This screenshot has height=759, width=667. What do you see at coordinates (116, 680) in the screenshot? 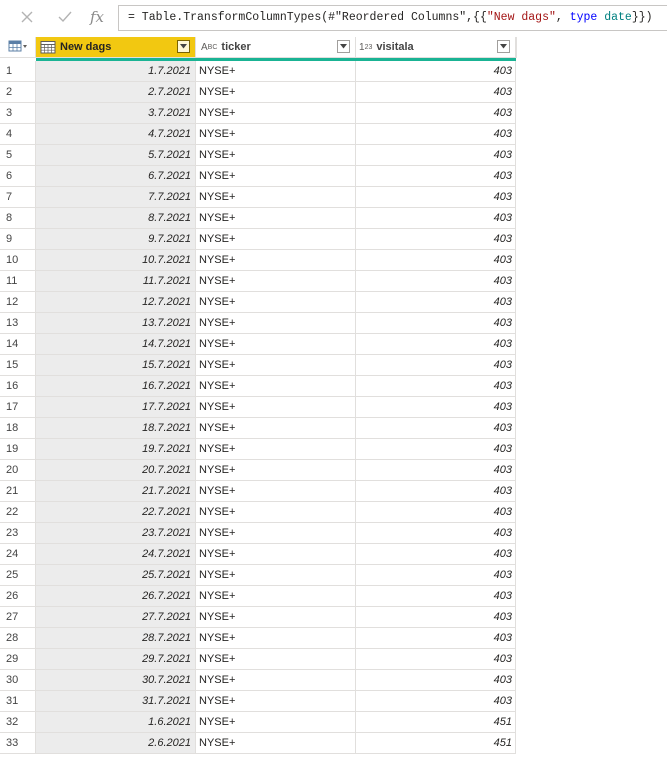
I see `cell-new-dags: 30.7.2021` at bounding box center [116, 680].